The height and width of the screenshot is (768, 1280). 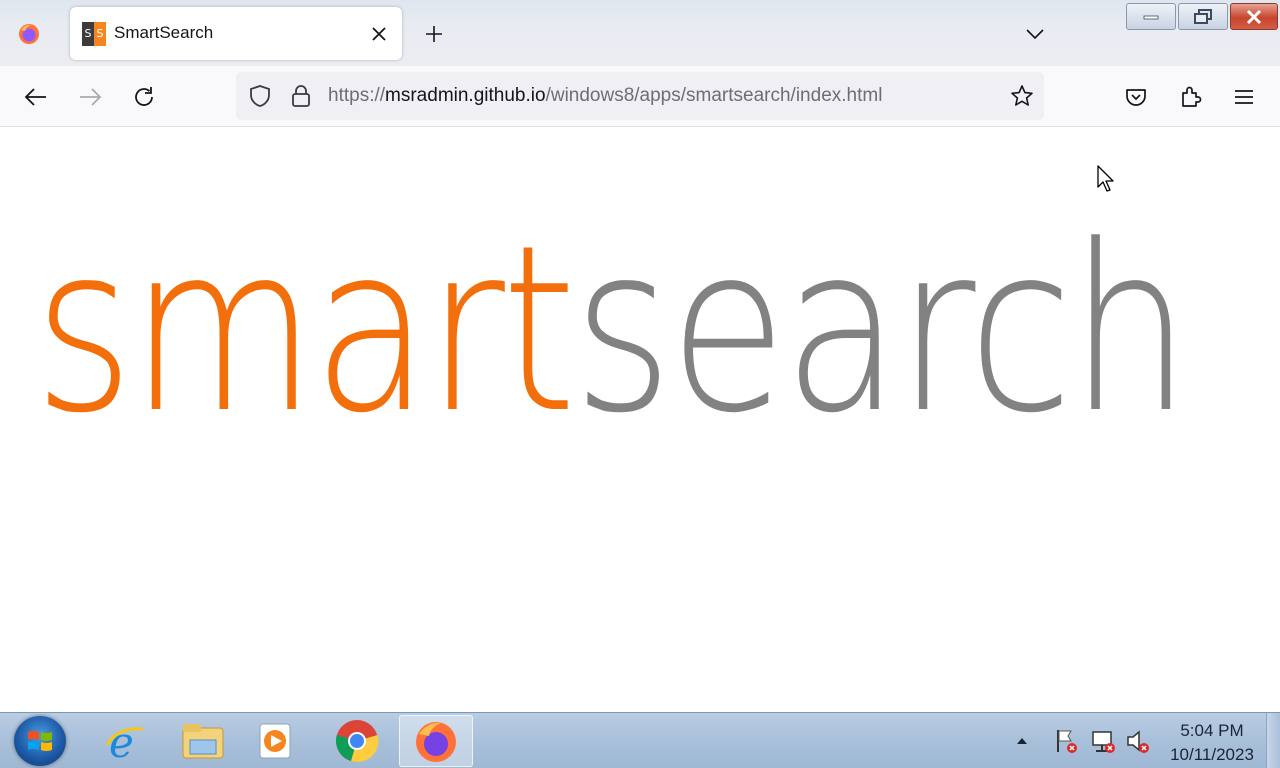 I want to click on url-path: /windows8/apps/smartsearch/index.html, so click(x=714, y=95).